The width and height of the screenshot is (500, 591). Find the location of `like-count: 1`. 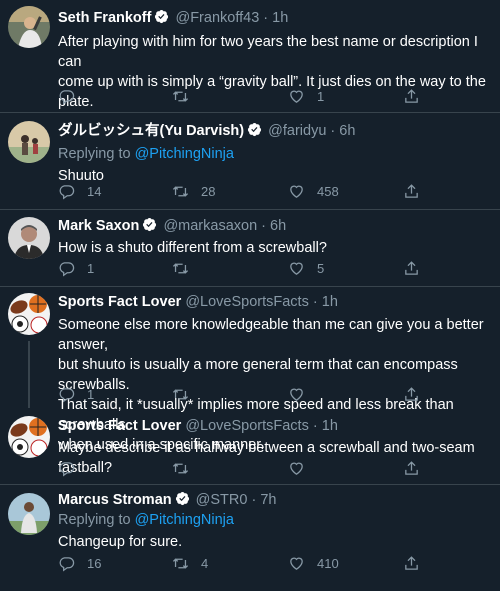

like-count: 1 is located at coordinates (321, 96).